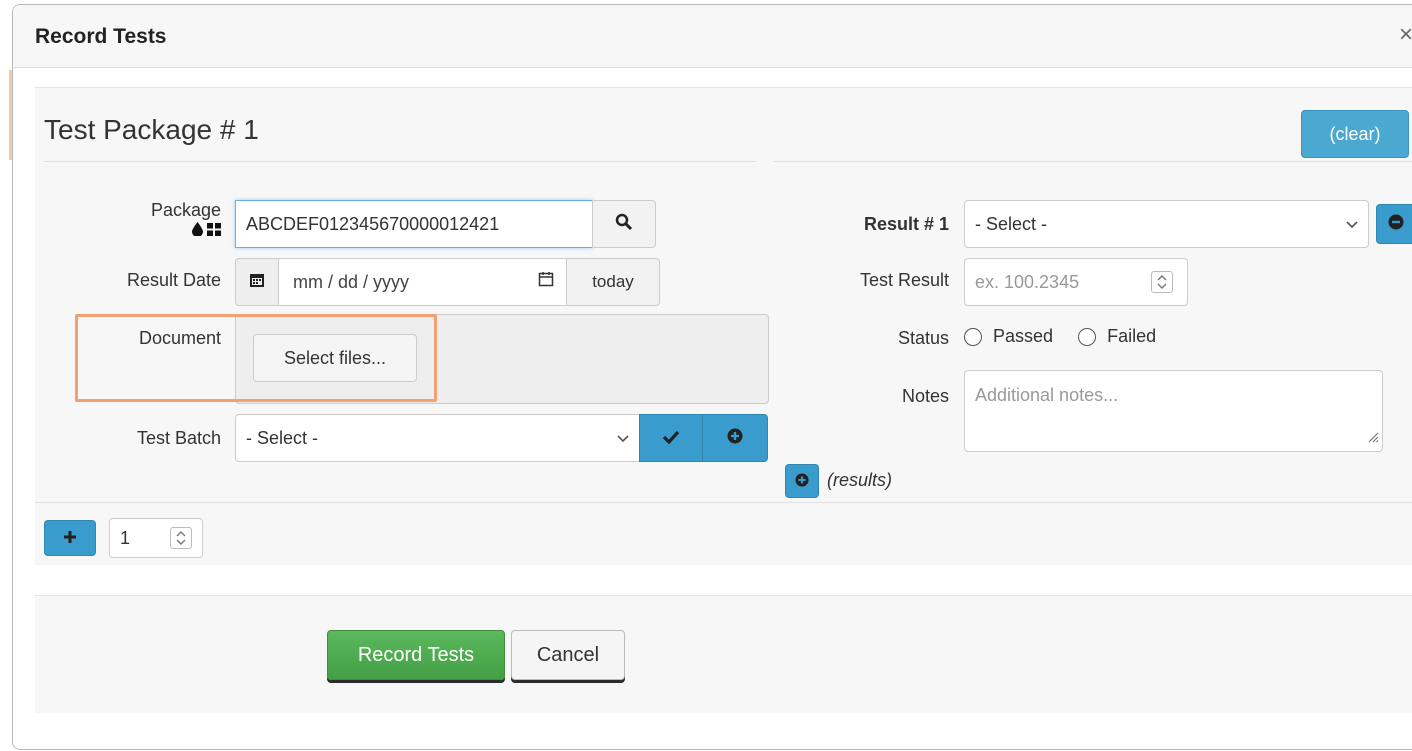 The width and height of the screenshot is (1412, 751). I want to click on checkmark-icon, so click(671, 438).